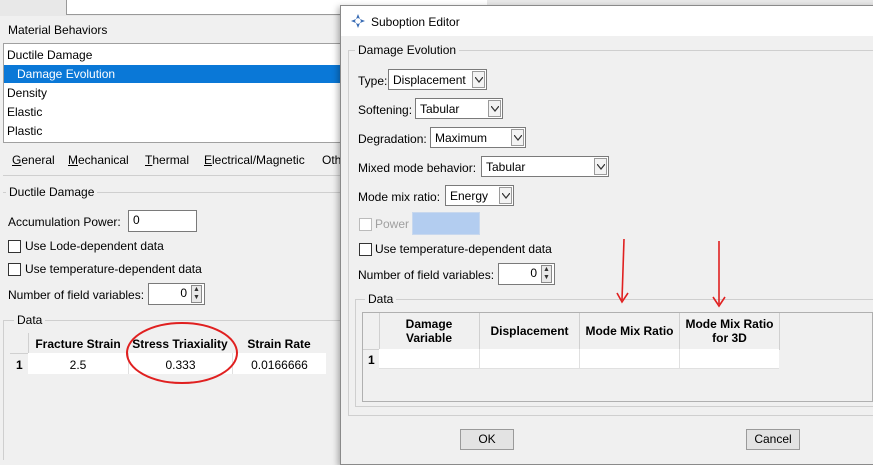 The height and width of the screenshot is (465, 873). What do you see at coordinates (30, 320) in the screenshot?
I see `data-group-title: Data` at bounding box center [30, 320].